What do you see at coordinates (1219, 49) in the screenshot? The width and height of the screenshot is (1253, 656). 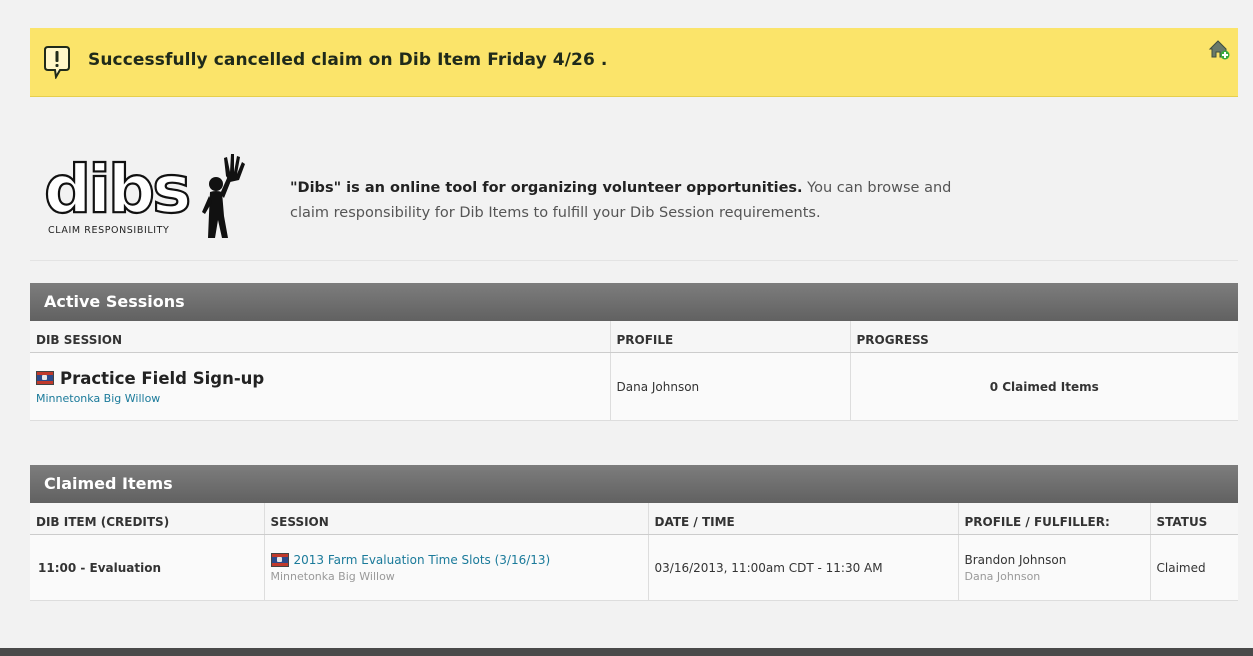 I see `home-add-icon` at bounding box center [1219, 49].